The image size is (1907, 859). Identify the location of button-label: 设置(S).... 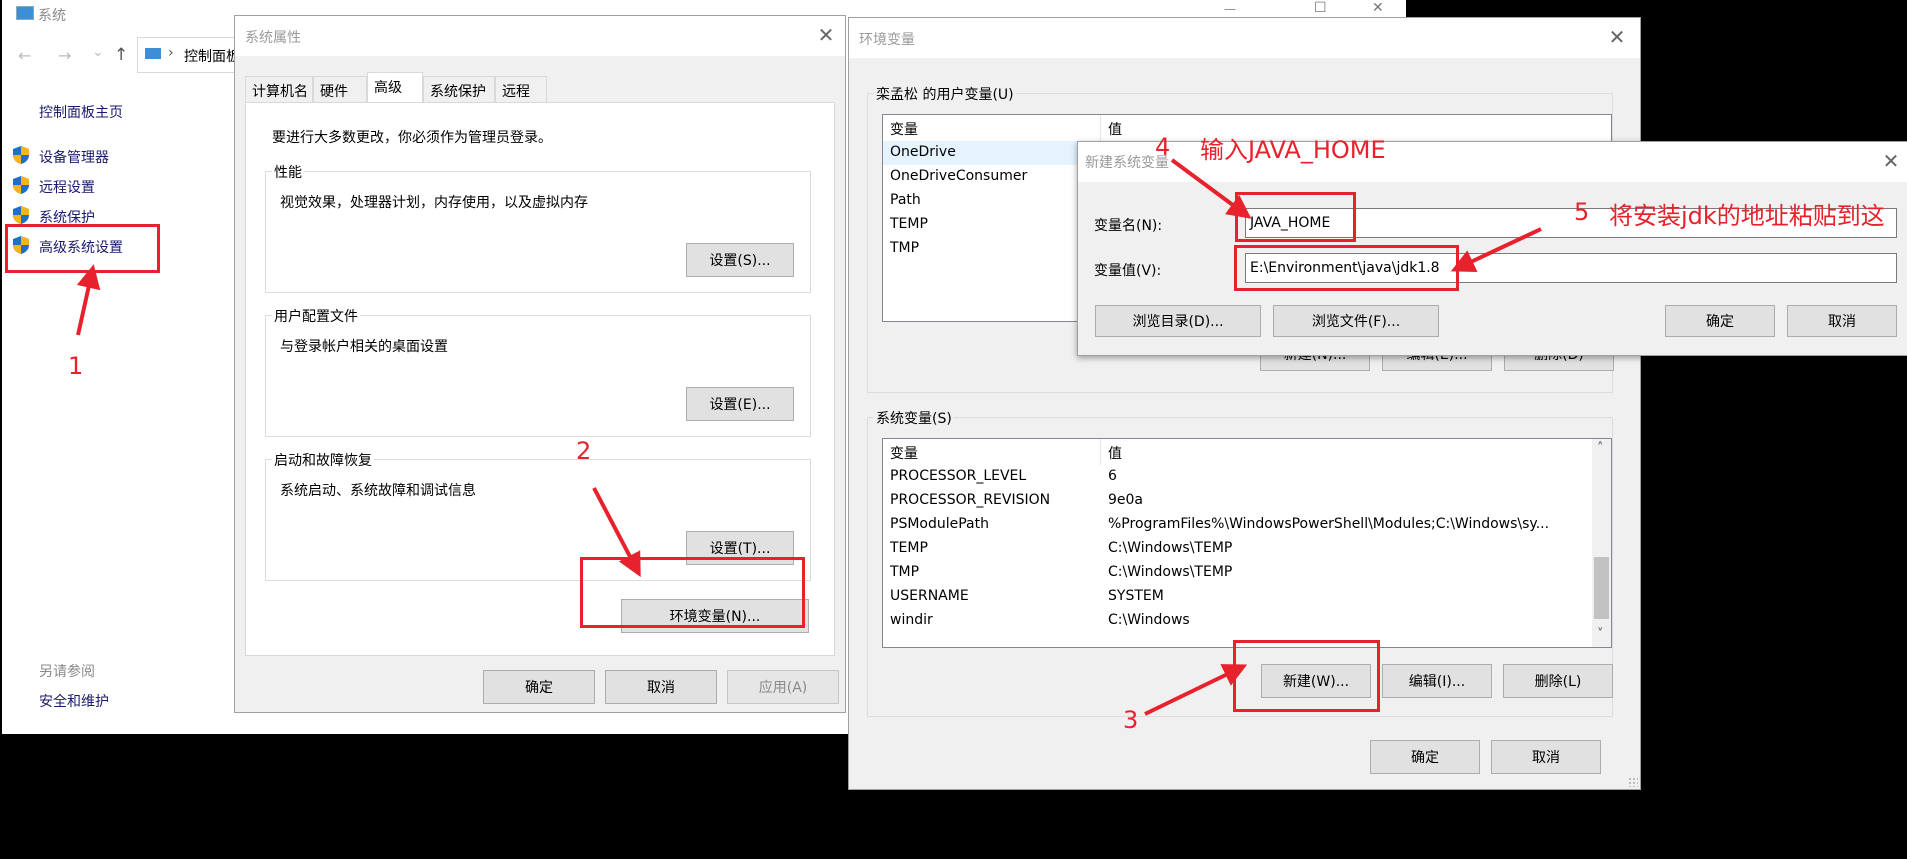
(740, 261).